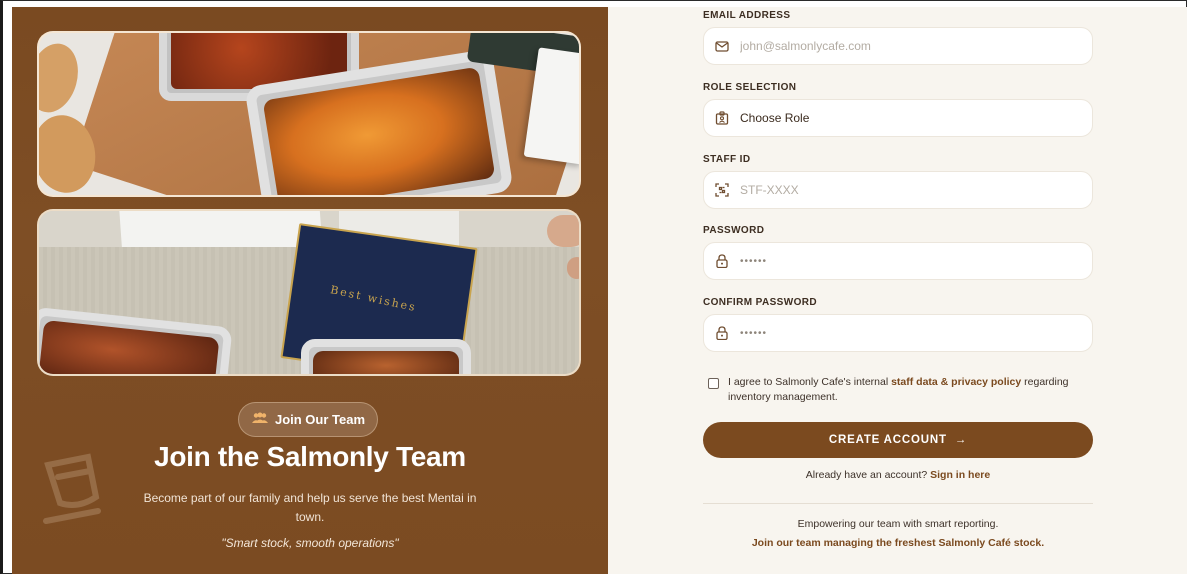 Image resolution: width=1187 pixels, height=574 pixels. What do you see at coordinates (961, 440) in the screenshot?
I see `arrow-right-icon: →` at bounding box center [961, 440].